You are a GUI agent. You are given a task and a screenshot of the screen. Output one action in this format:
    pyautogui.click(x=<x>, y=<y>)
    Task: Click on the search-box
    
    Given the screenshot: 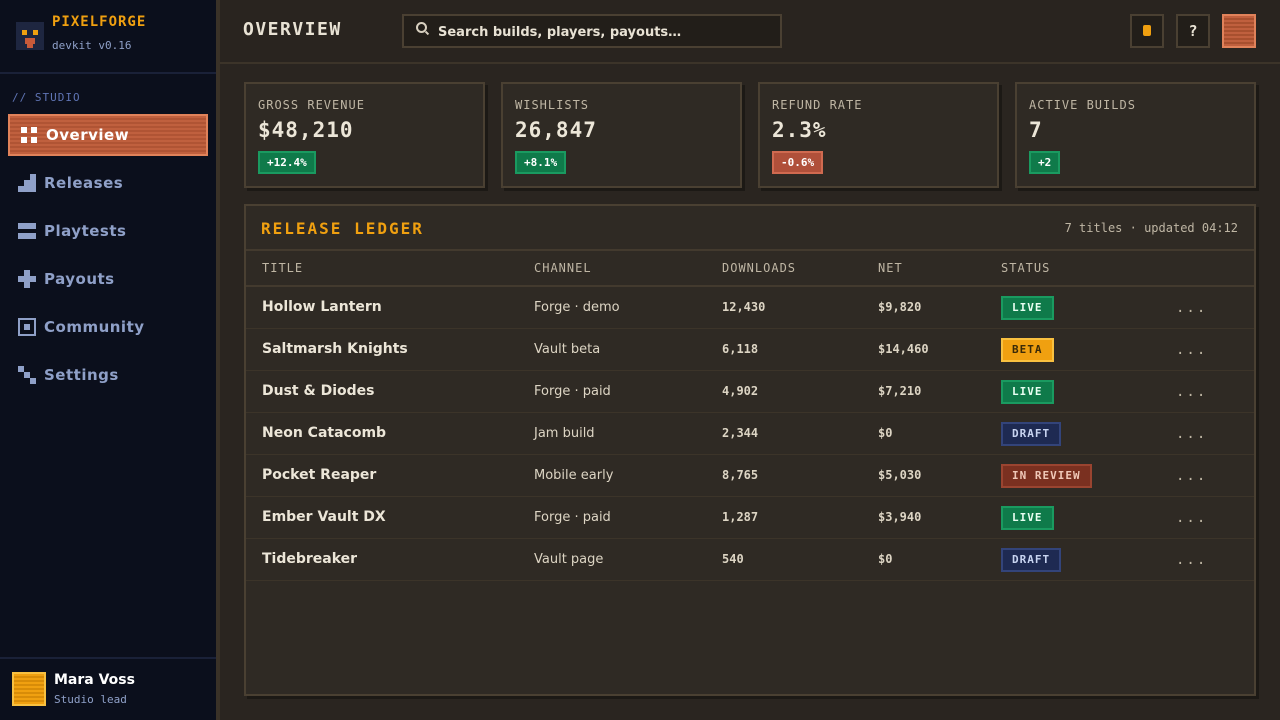 What is the action you would take?
    pyautogui.click(x=592, y=31)
    